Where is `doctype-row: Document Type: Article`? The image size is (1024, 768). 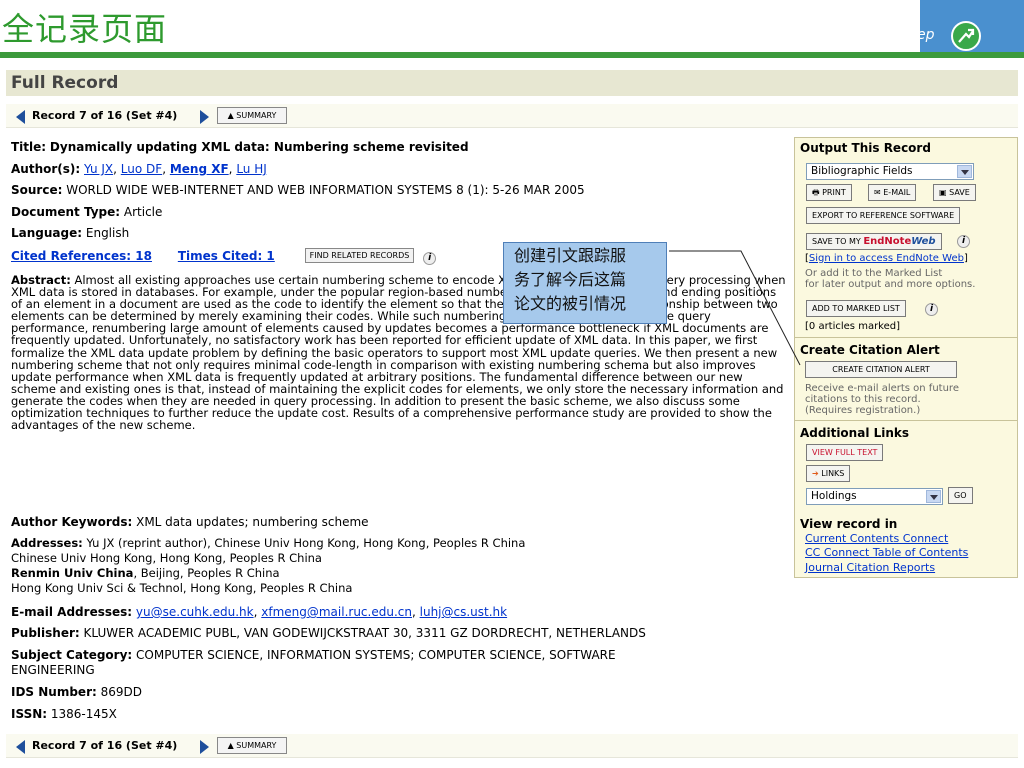
doctype-row: Document Type: Article is located at coordinates (86, 212).